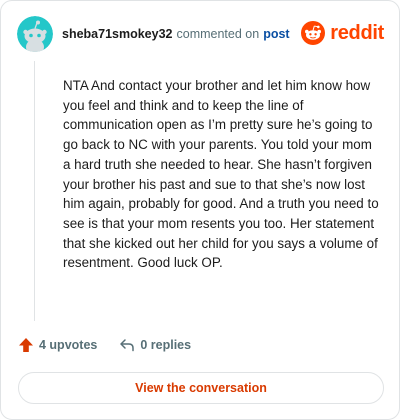 This screenshot has height=420, width=400. I want to click on comment-meta: sheba71smokey32 commented on post, so click(176, 34).